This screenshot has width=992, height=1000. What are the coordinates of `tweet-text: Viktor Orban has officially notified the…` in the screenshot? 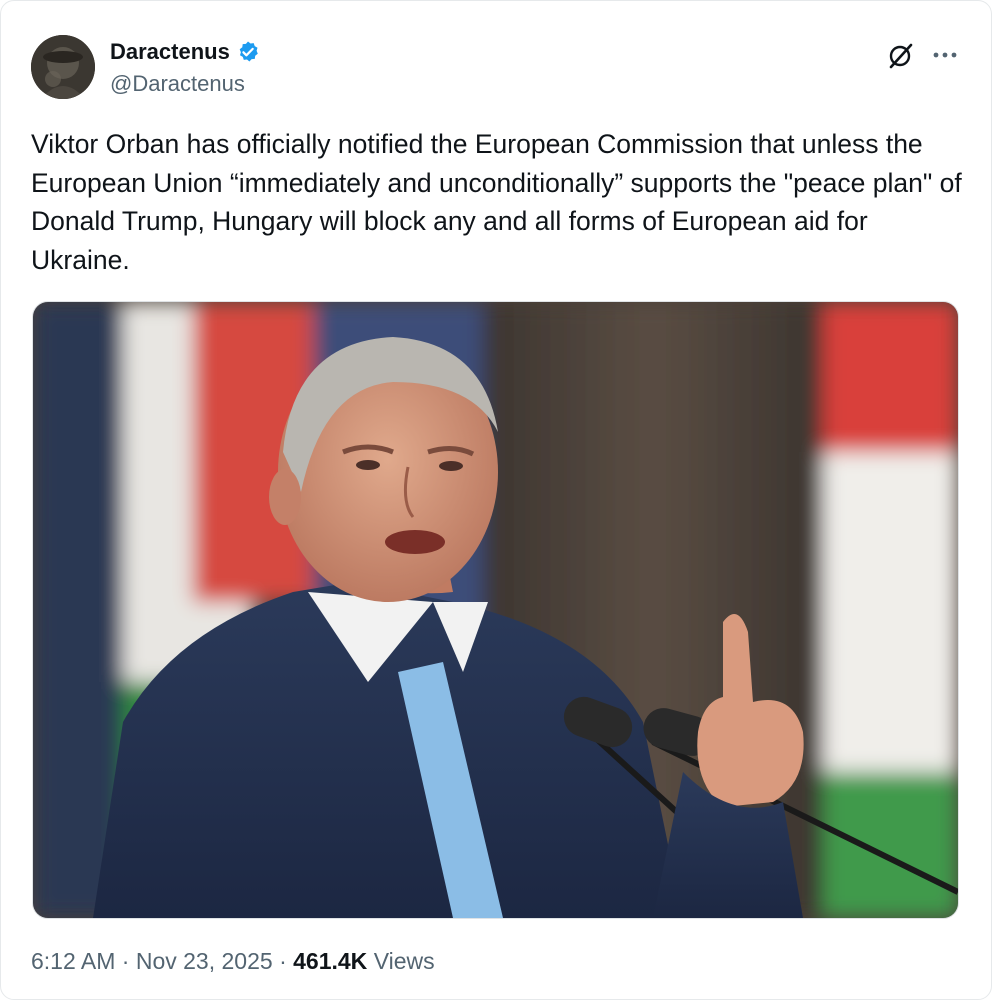 It's located at (496, 202).